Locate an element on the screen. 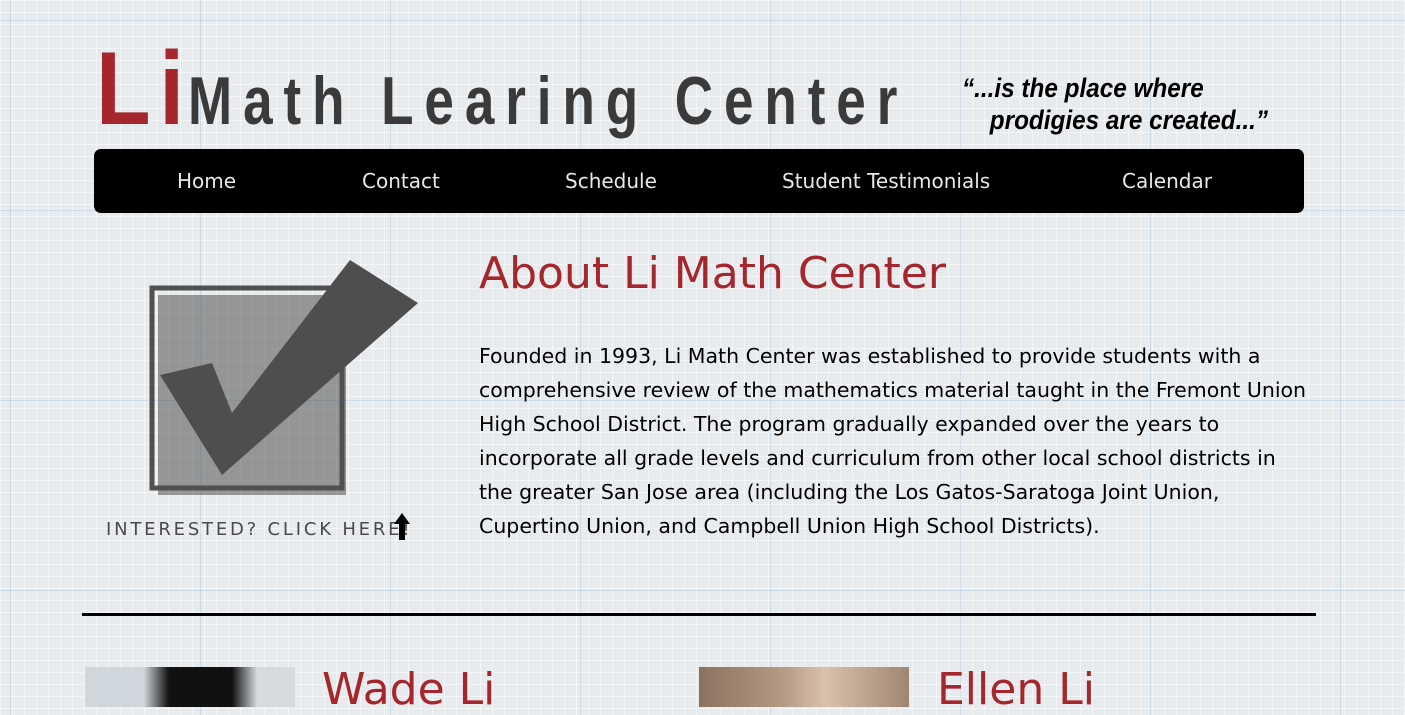  ellen-li-photo is located at coordinates (804, 687).